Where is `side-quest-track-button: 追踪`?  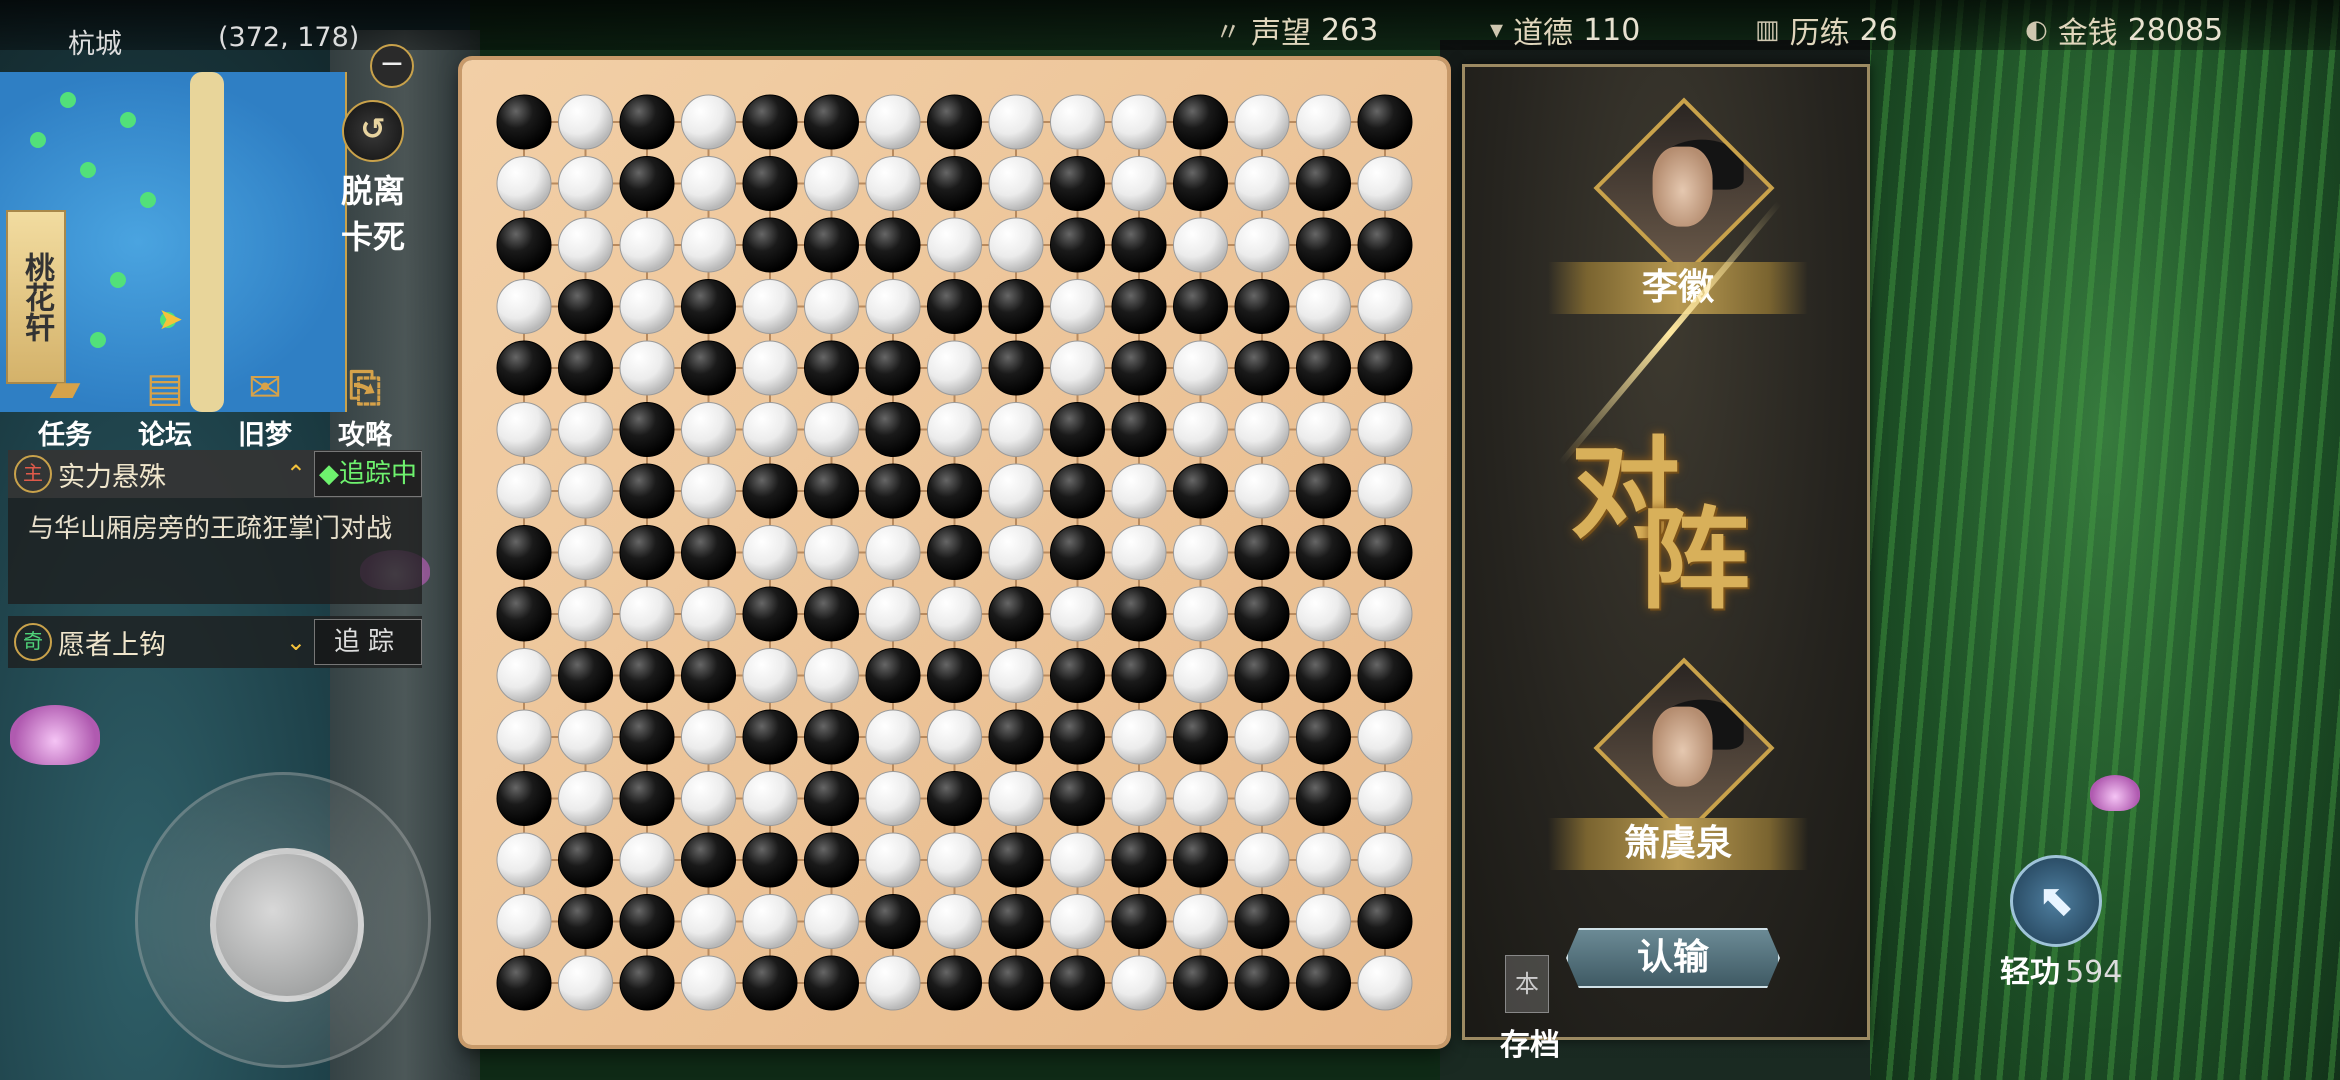 side-quest-track-button: 追踪 is located at coordinates (368, 642).